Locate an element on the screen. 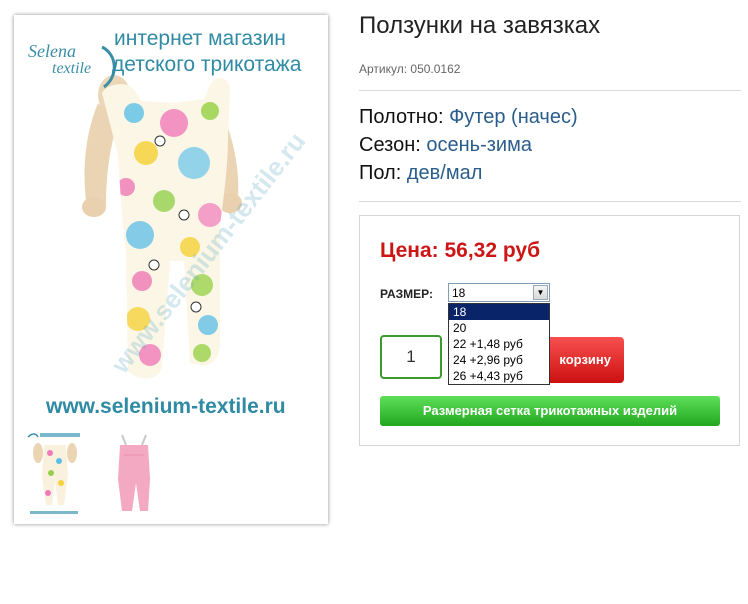 The image size is (748, 604). size-chart-button: Размерная сетка трикотажных изделий is located at coordinates (550, 411).